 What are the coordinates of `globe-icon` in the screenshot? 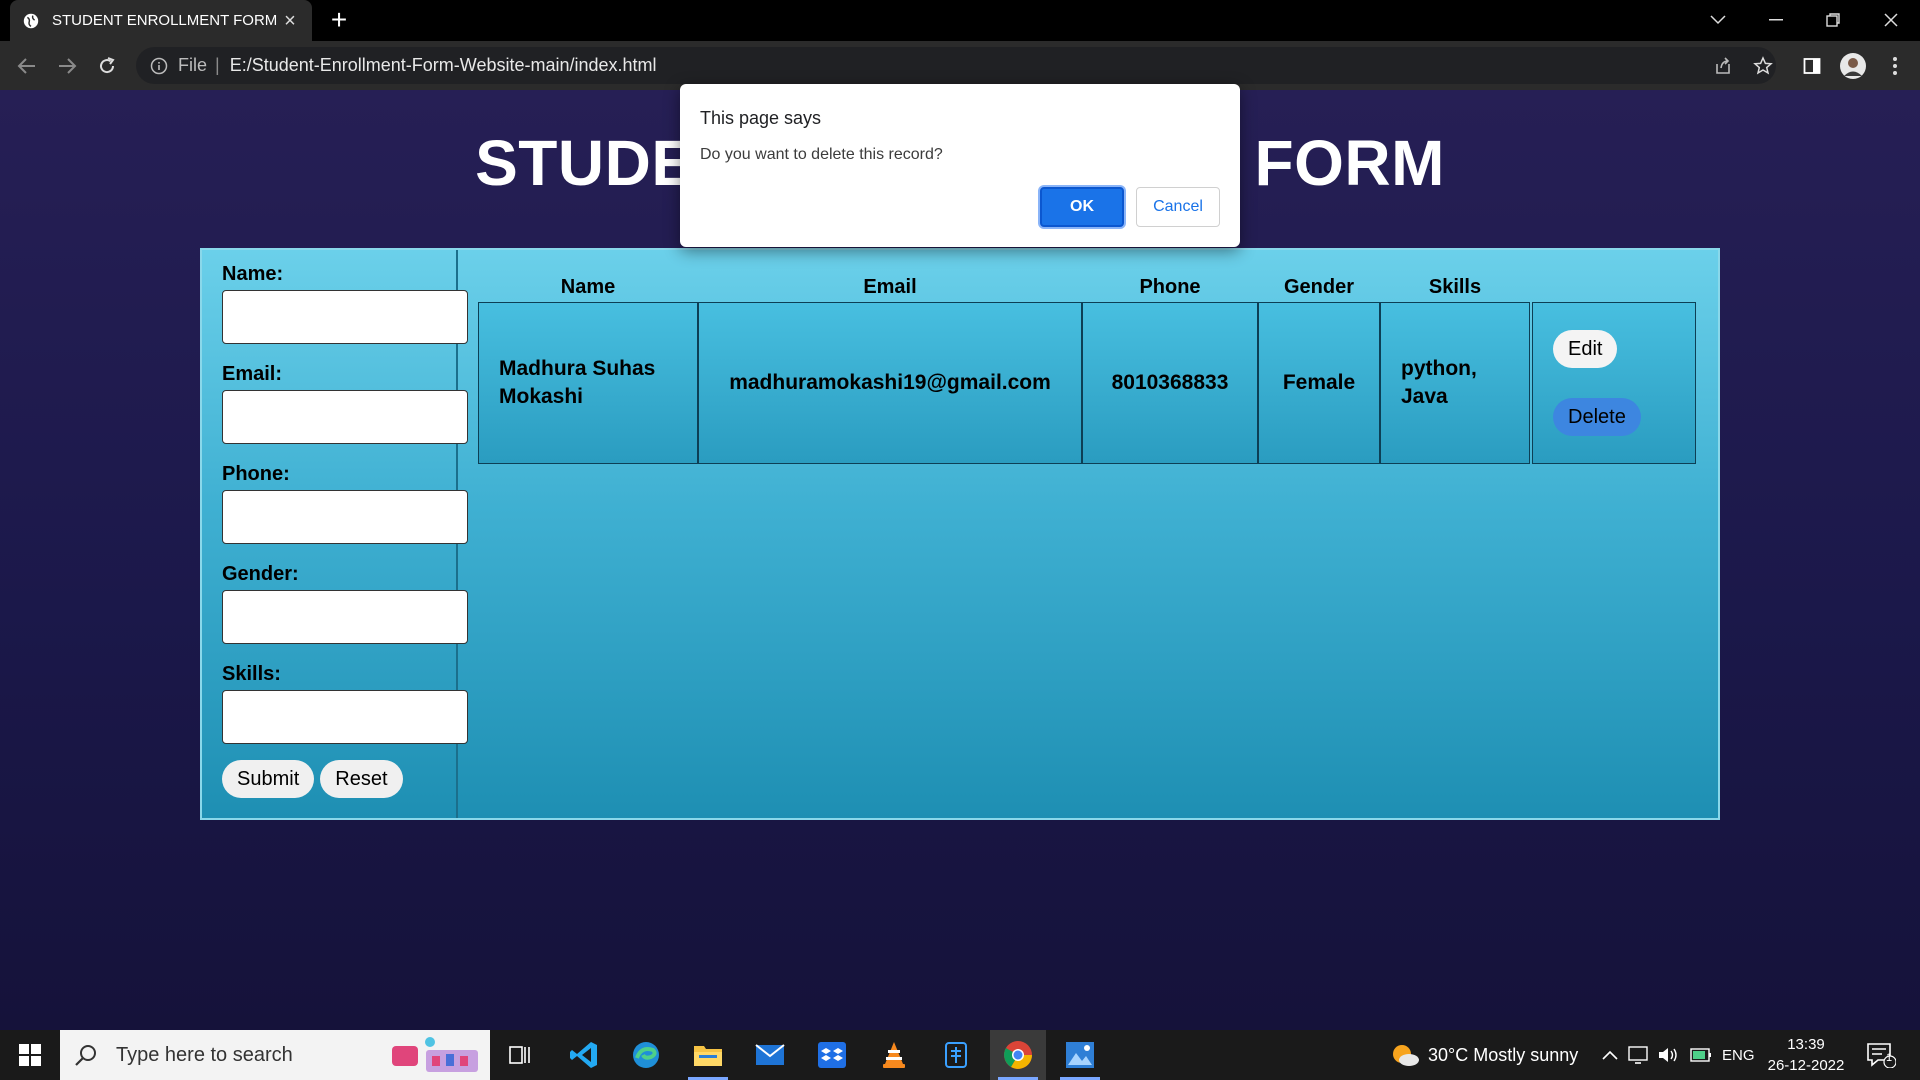 It's located at (31, 20).